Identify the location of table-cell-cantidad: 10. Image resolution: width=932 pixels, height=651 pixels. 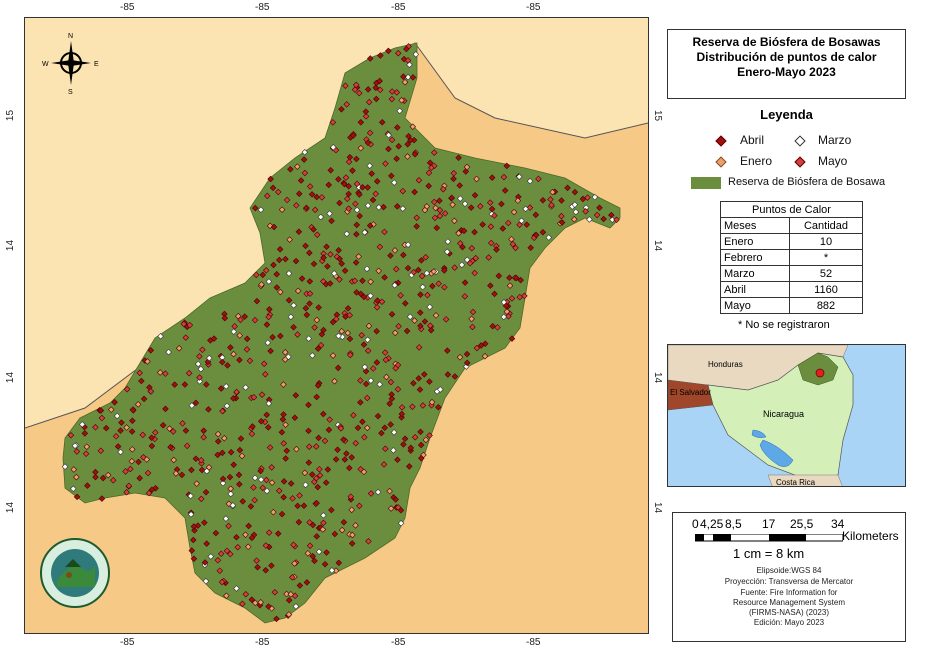
(826, 241).